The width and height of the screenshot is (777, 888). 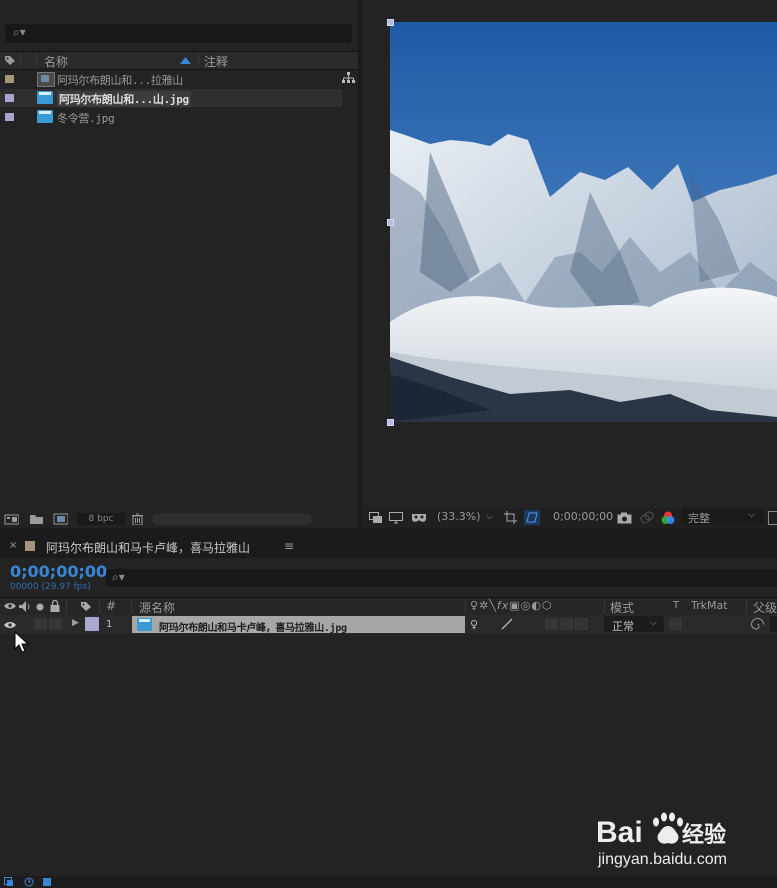 What do you see at coordinates (526, 605) in the screenshot?
I see `motion-blur-icon: ◎` at bounding box center [526, 605].